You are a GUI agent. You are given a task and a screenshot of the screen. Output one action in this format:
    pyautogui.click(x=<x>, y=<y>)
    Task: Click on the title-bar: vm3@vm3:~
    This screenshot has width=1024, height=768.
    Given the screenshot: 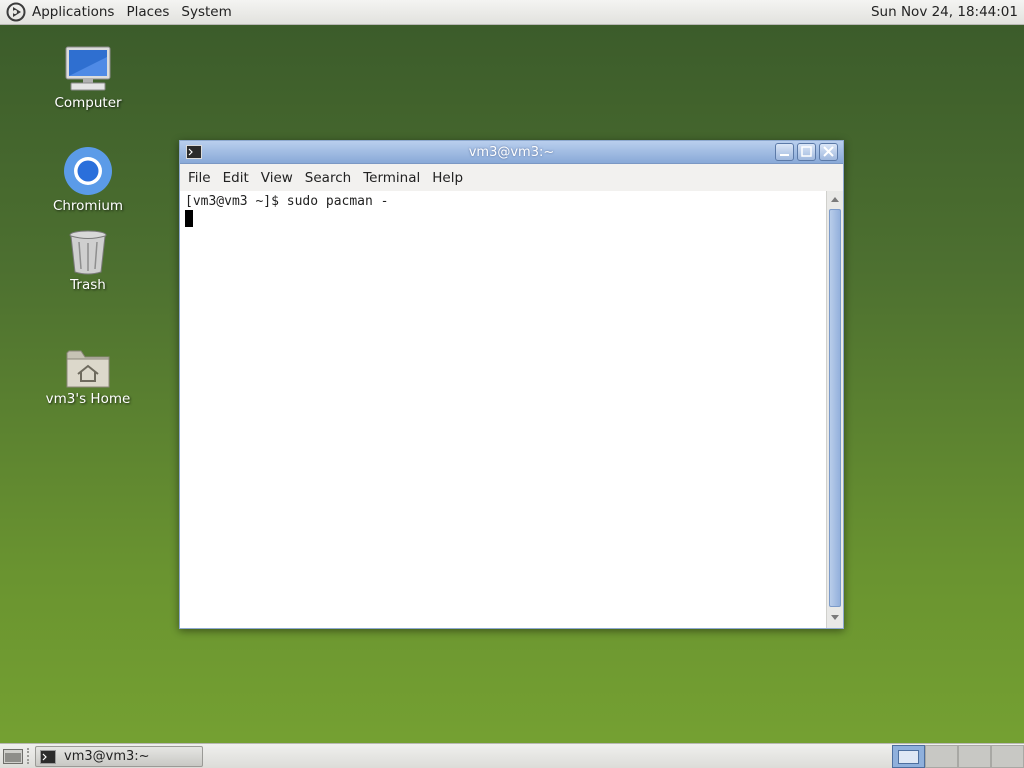 What is the action you would take?
    pyautogui.click(x=511, y=152)
    